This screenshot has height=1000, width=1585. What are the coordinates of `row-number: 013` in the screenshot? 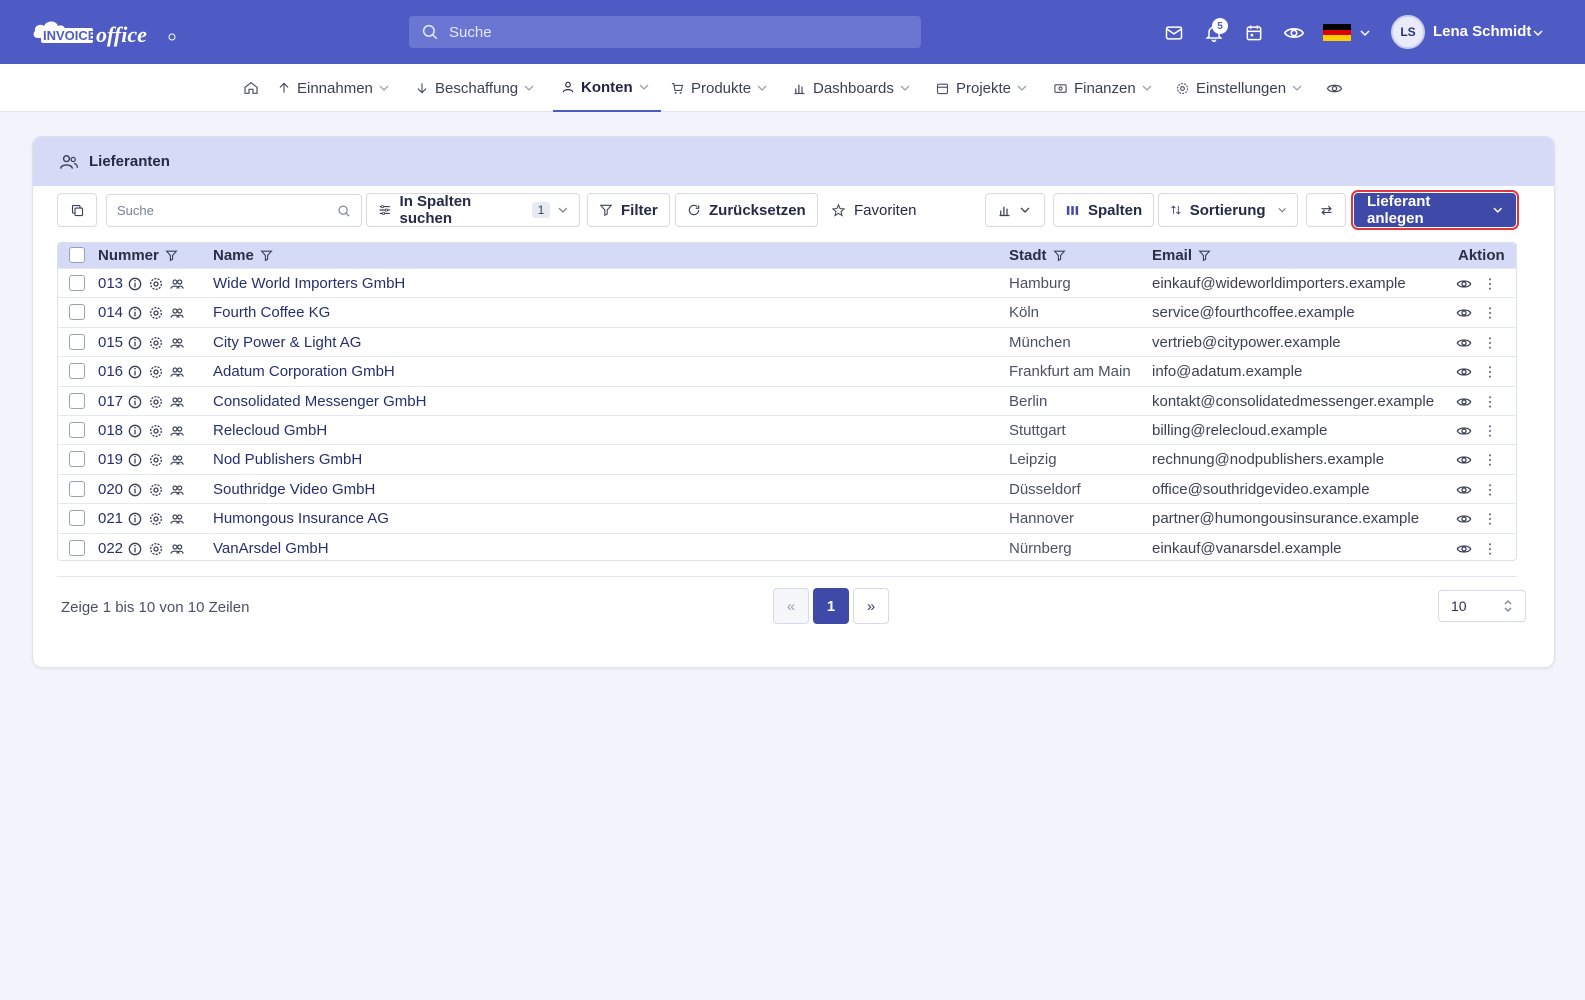 It's located at (110, 283).